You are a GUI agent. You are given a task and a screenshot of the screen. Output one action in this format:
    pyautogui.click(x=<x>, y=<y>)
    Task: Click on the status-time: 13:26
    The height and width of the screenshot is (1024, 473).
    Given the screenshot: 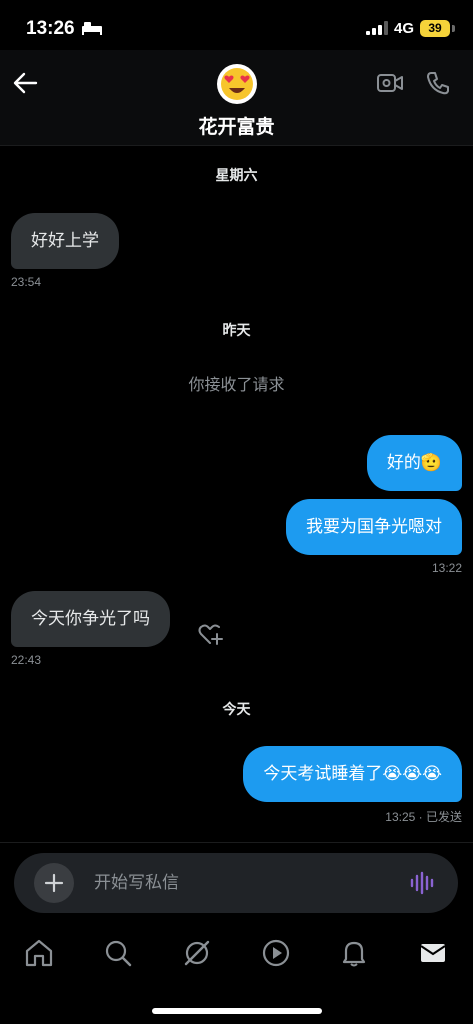 What is the action you would take?
    pyautogui.click(x=50, y=28)
    